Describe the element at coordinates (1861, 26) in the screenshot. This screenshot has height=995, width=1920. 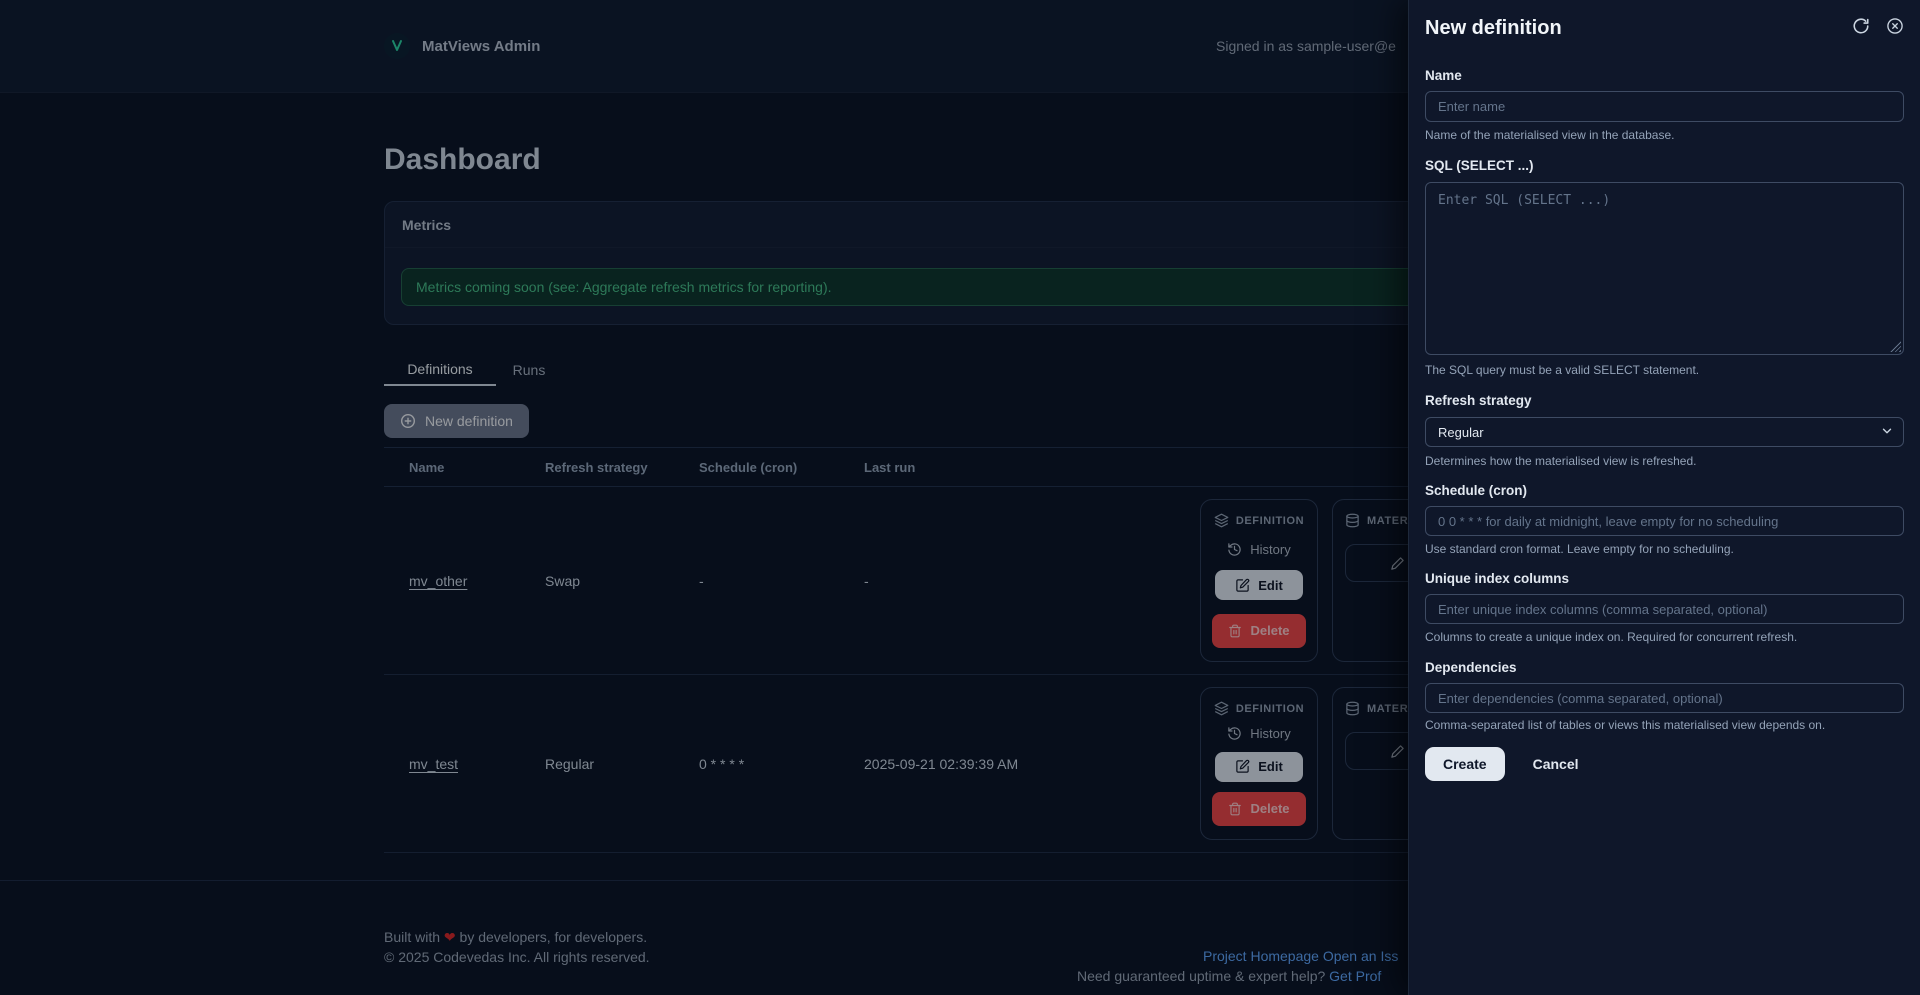
I see `refresh-icon` at that location.